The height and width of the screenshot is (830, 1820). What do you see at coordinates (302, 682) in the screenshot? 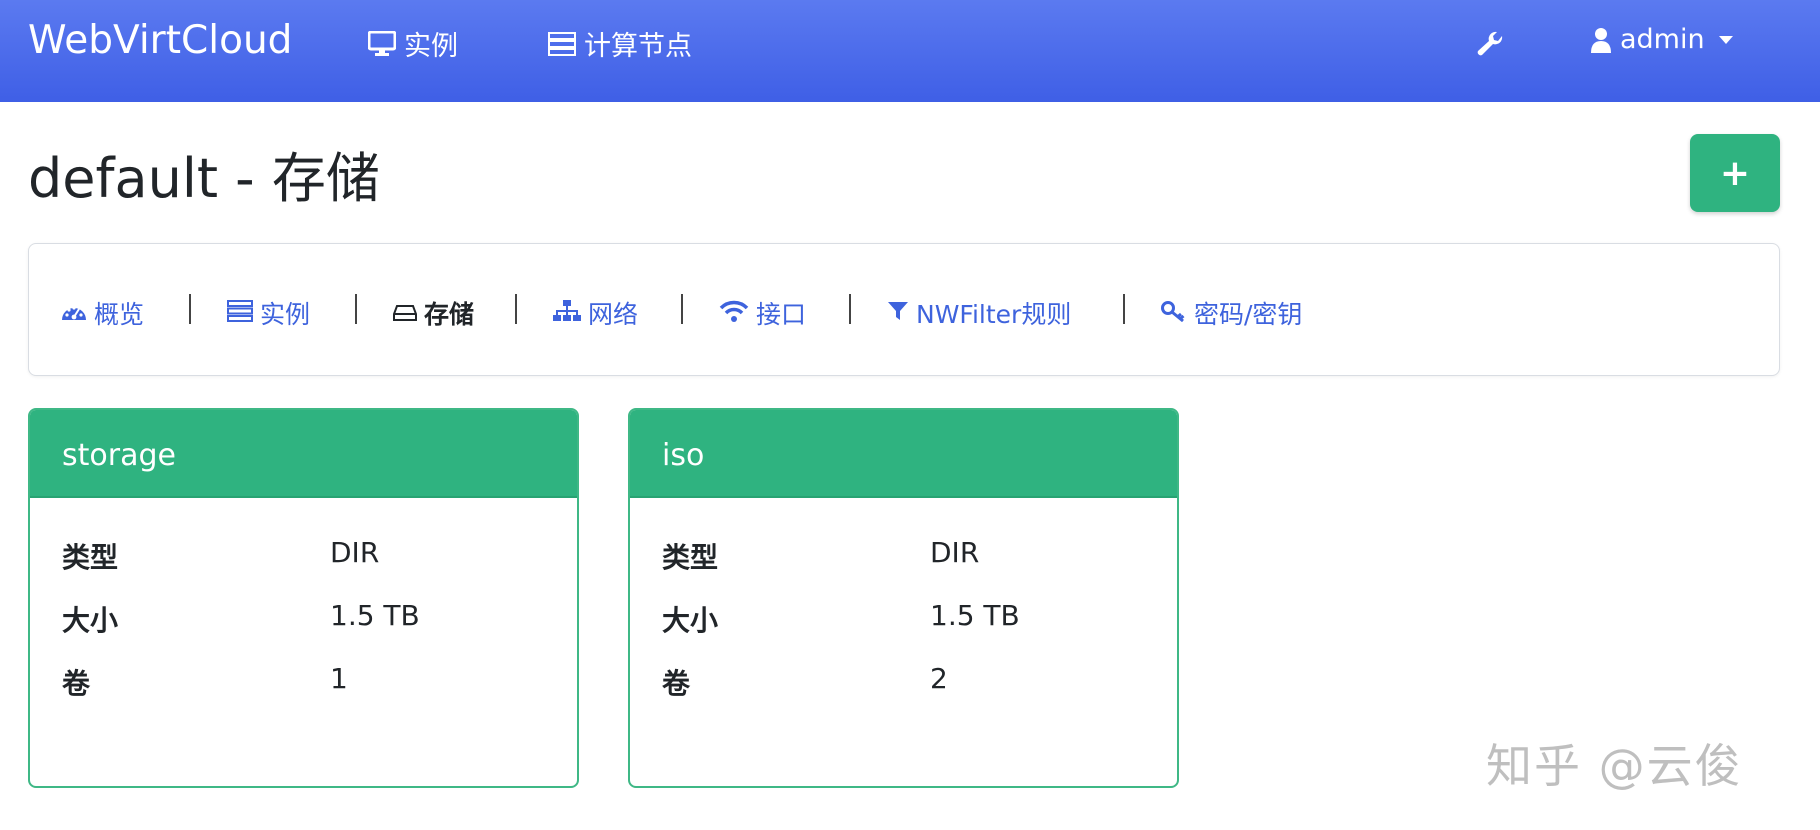
I see `pool-volumes-row: 卷 1` at bounding box center [302, 682].